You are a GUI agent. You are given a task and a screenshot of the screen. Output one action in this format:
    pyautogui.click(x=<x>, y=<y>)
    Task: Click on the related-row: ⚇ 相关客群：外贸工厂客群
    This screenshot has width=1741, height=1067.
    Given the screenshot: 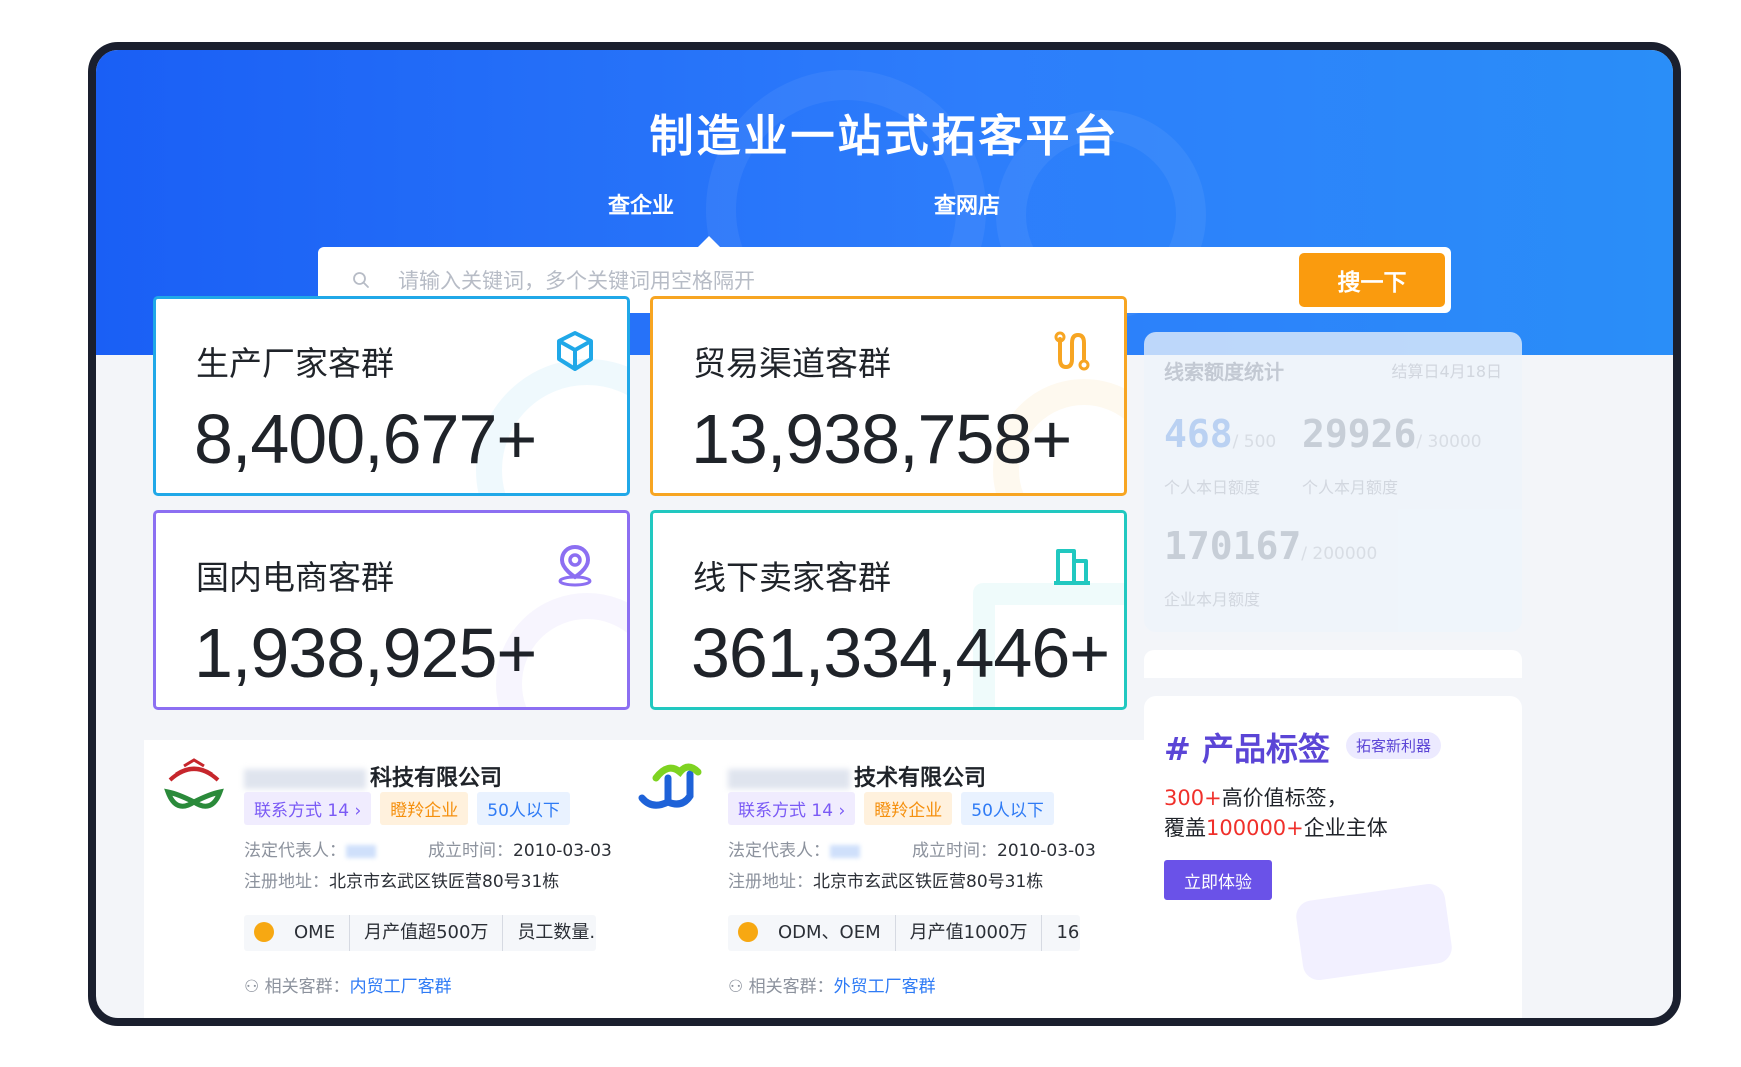 What is the action you would take?
    pyautogui.click(x=832, y=984)
    